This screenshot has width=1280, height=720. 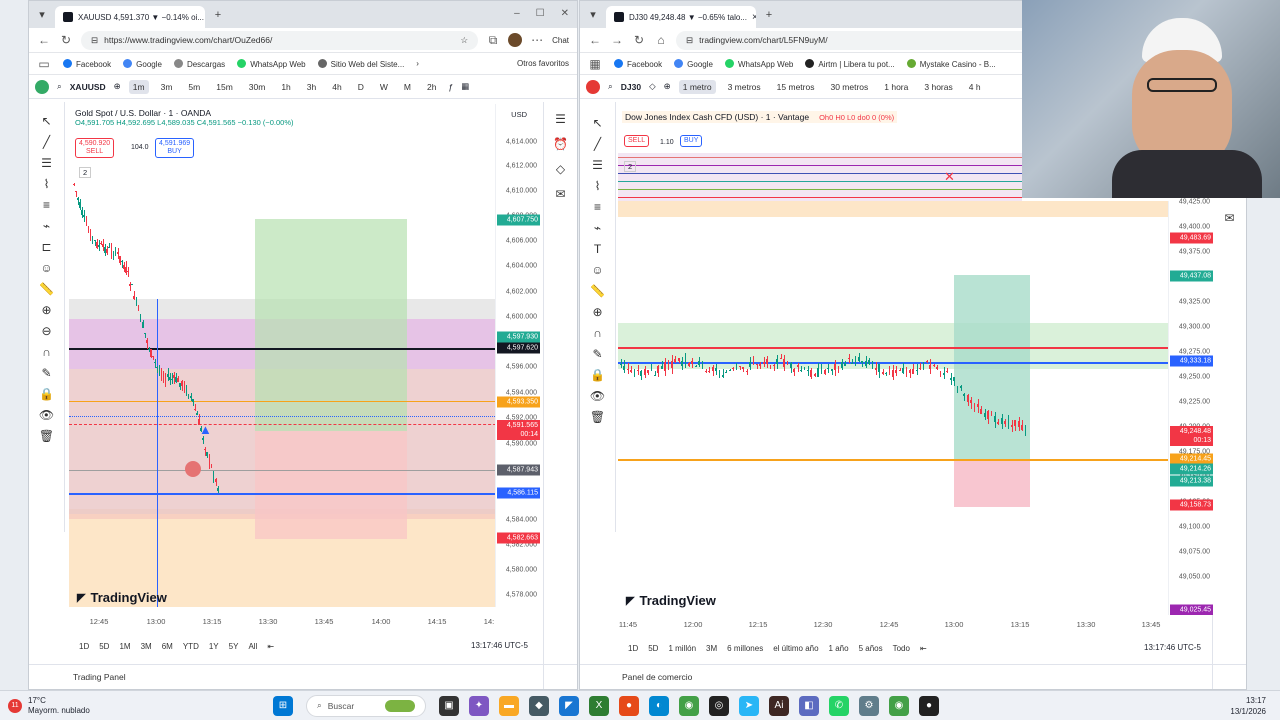 What do you see at coordinates (899, 705) in the screenshot?
I see `chrome2-icon: ◉` at bounding box center [899, 705].